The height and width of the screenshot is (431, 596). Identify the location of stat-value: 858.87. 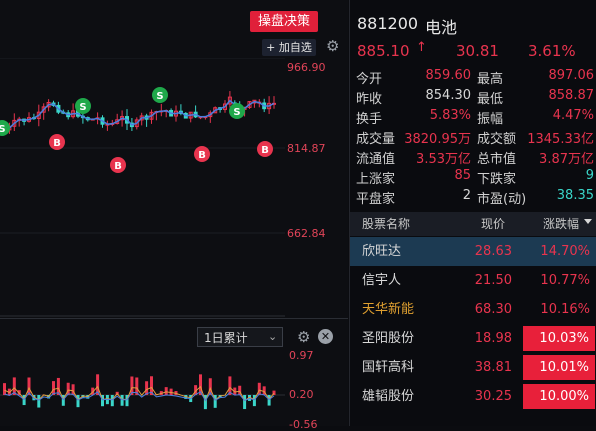
(557, 95).